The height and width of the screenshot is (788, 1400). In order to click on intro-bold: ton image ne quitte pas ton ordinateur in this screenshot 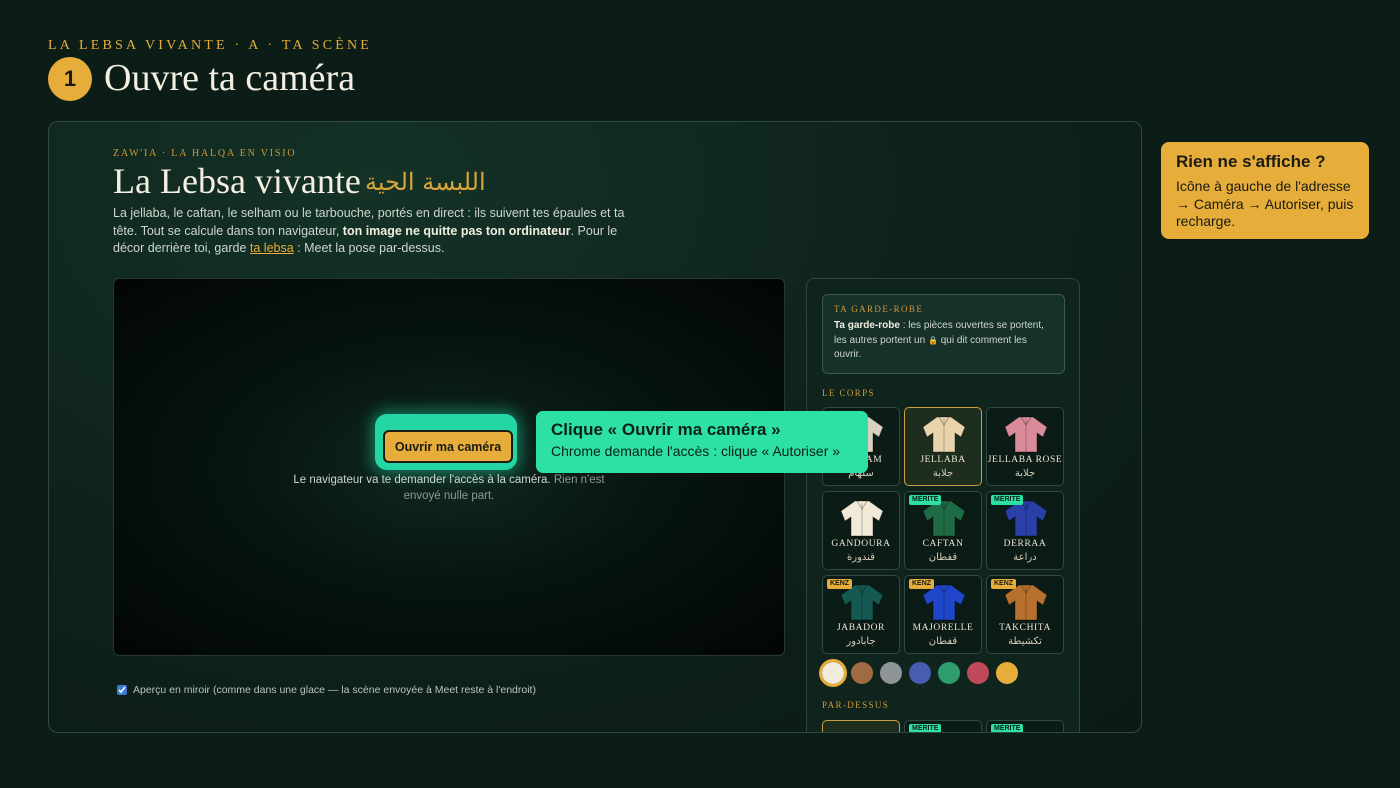, I will do `click(456, 230)`.